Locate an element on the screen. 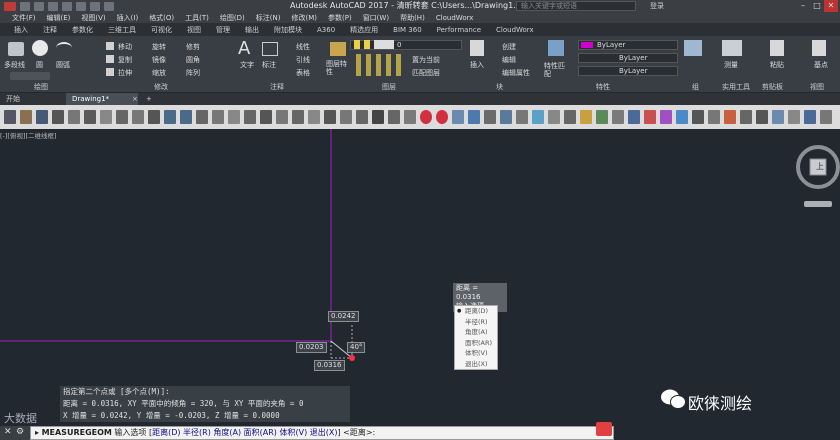 Image resolution: width=840 pixels, height=440 pixels. tool-zoom-icon is located at coordinates (218, 117).